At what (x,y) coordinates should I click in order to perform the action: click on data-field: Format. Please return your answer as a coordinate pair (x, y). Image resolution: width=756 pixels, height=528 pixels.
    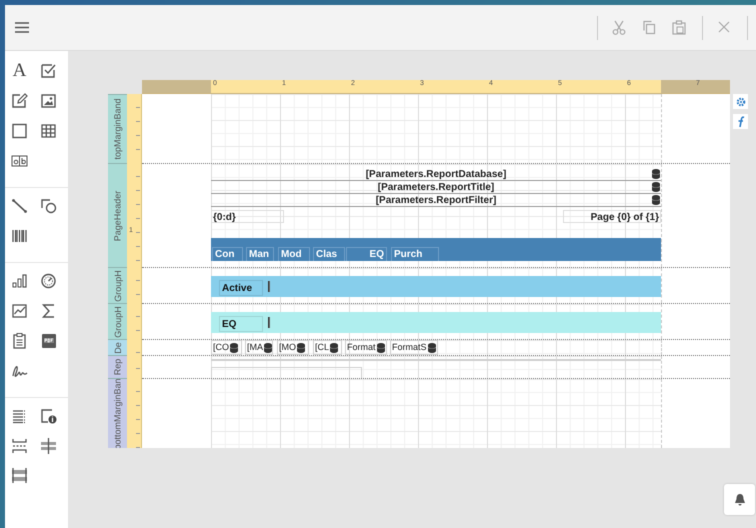
    Looking at the image, I should click on (366, 347).